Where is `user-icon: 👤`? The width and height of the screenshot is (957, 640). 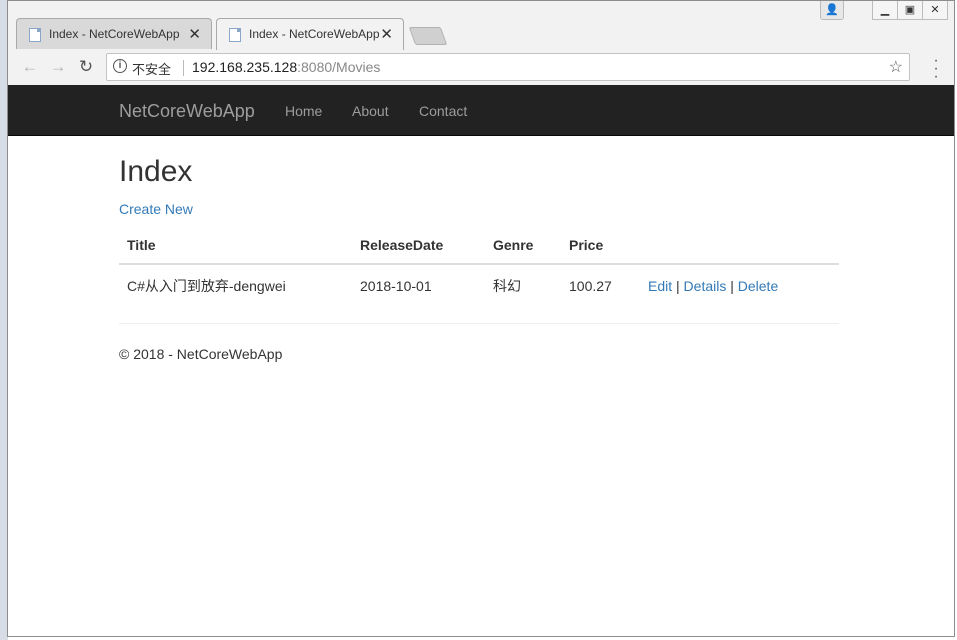
user-icon: 👤 is located at coordinates (832, 10).